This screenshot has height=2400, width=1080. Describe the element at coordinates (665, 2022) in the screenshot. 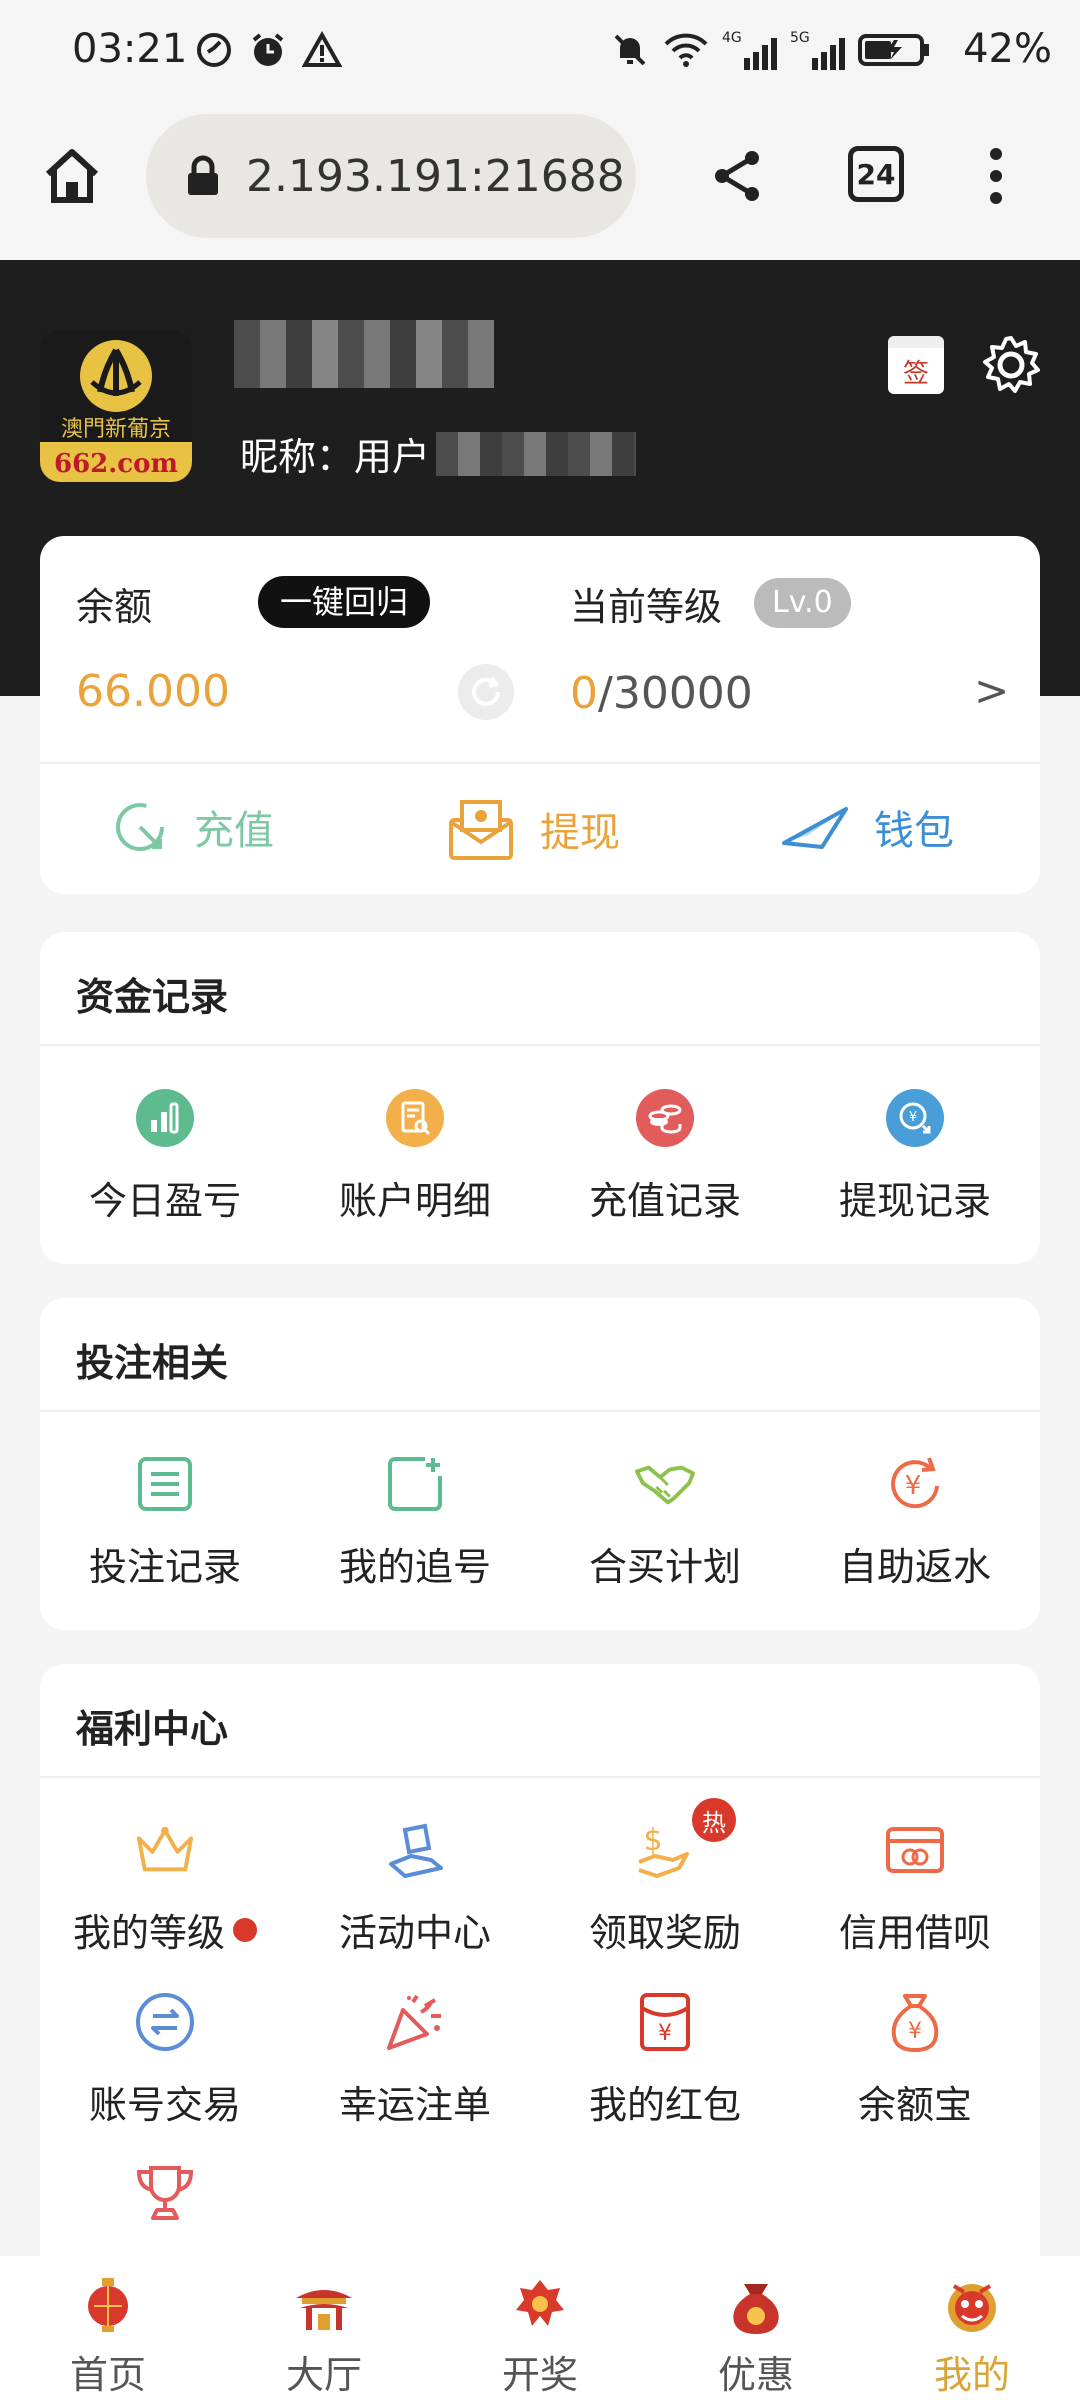

I see `red-packet-icon: ¥` at that location.